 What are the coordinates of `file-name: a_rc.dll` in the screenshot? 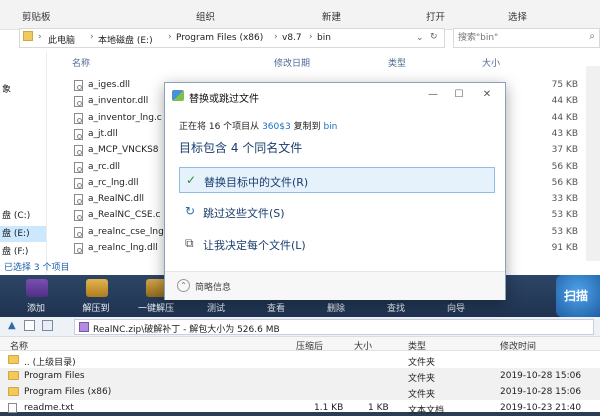 It's located at (104, 166).